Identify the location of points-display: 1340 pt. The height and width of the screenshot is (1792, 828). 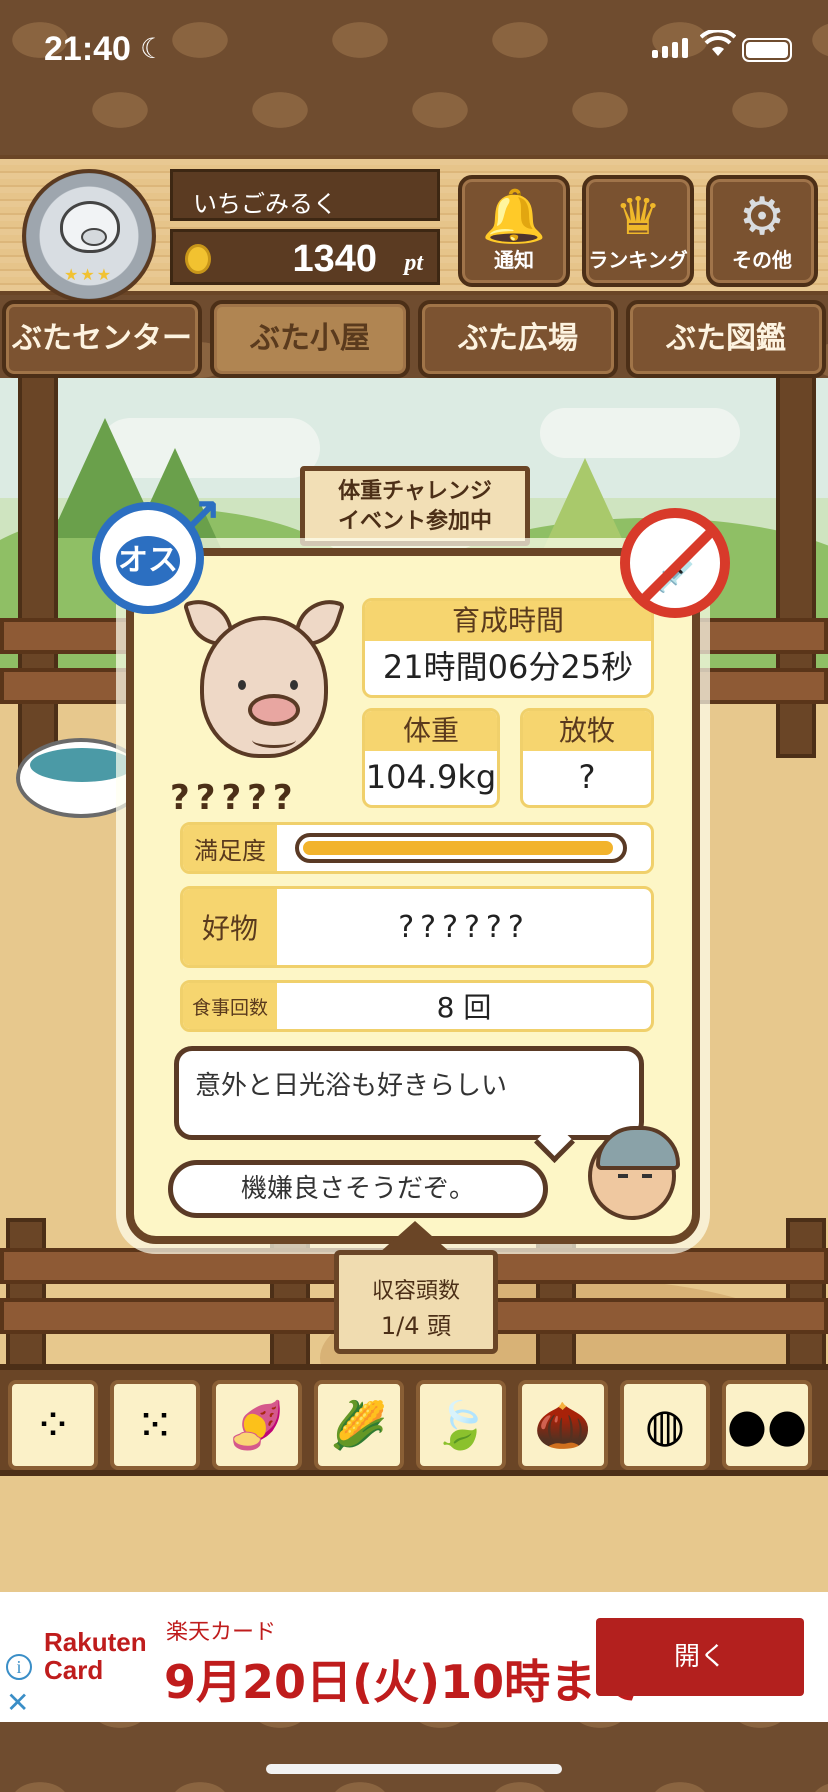
(305, 257).